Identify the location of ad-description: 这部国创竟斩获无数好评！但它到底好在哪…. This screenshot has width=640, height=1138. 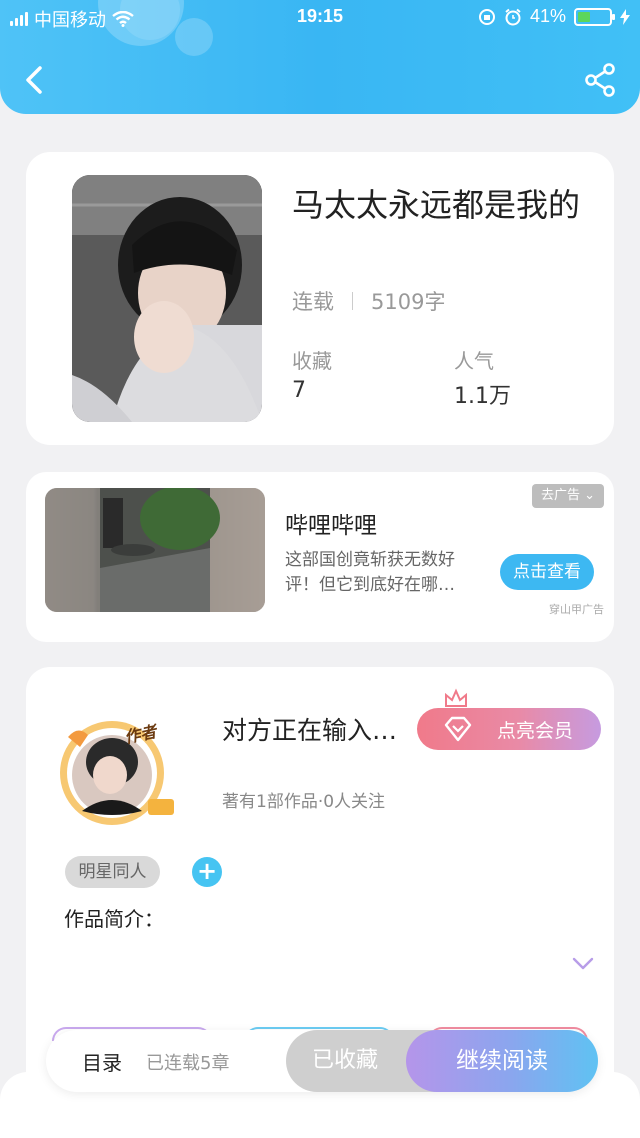
(370, 572).